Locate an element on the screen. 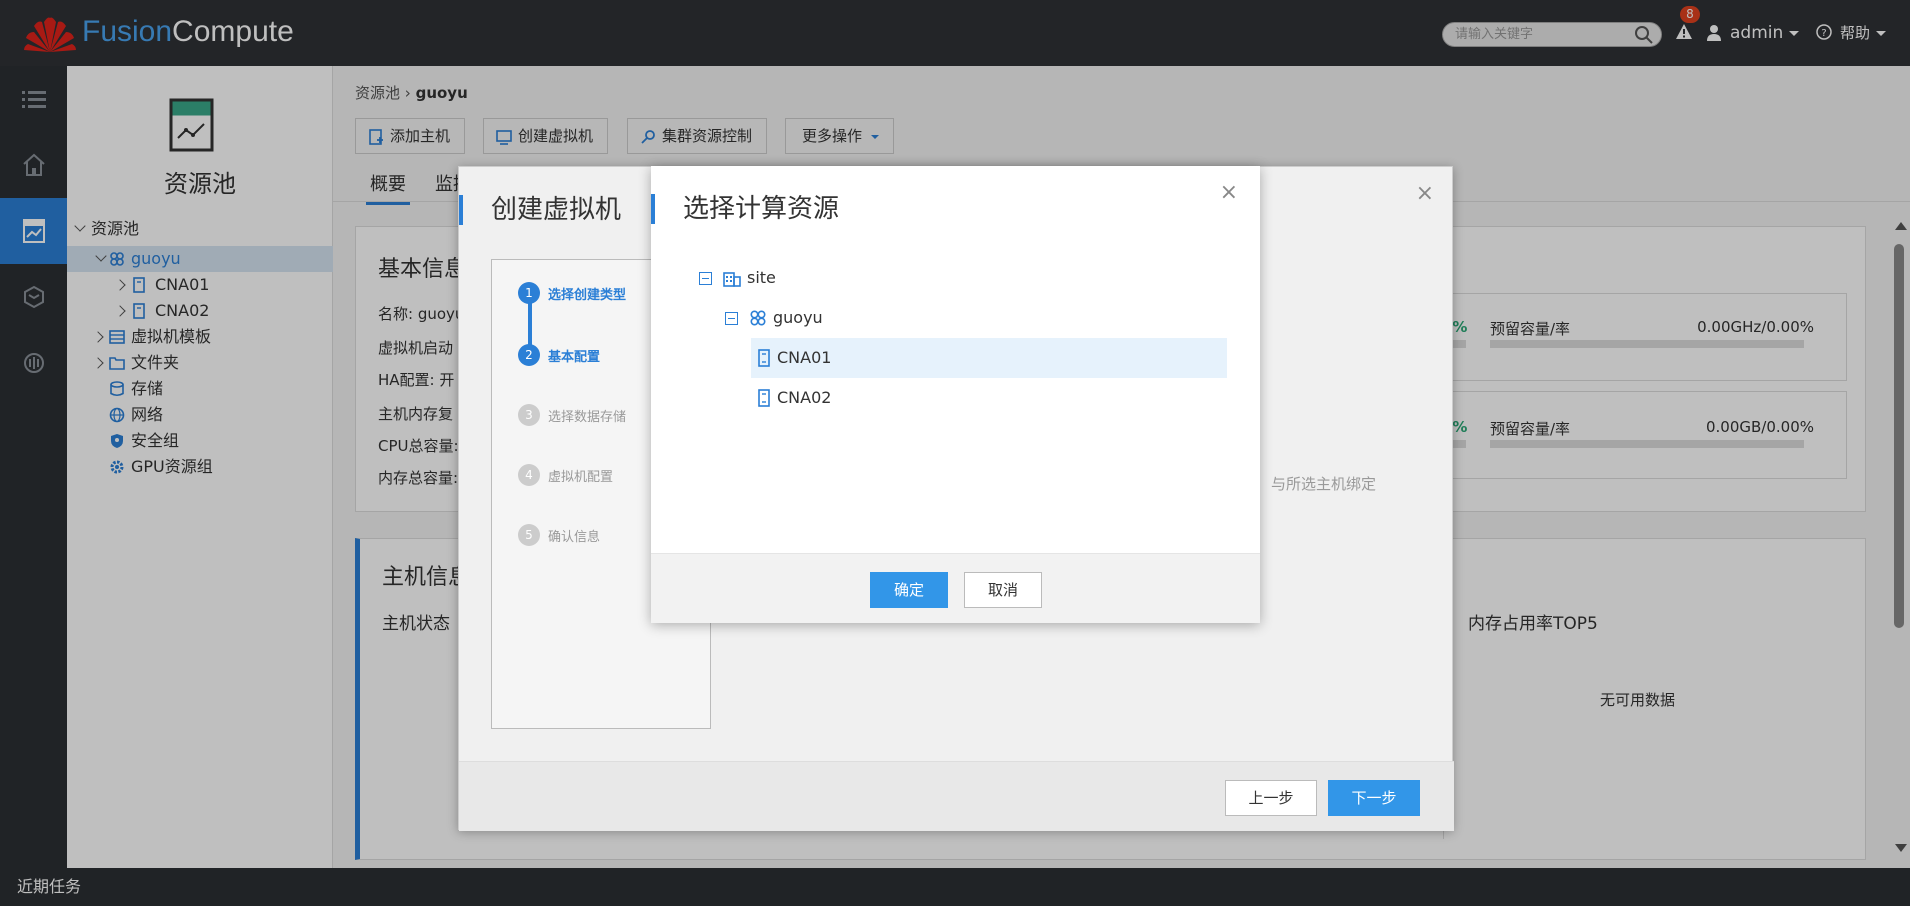 Image resolution: width=1910 pixels, height=906 pixels. cancel-button: 取消 is located at coordinates (1003, 590).